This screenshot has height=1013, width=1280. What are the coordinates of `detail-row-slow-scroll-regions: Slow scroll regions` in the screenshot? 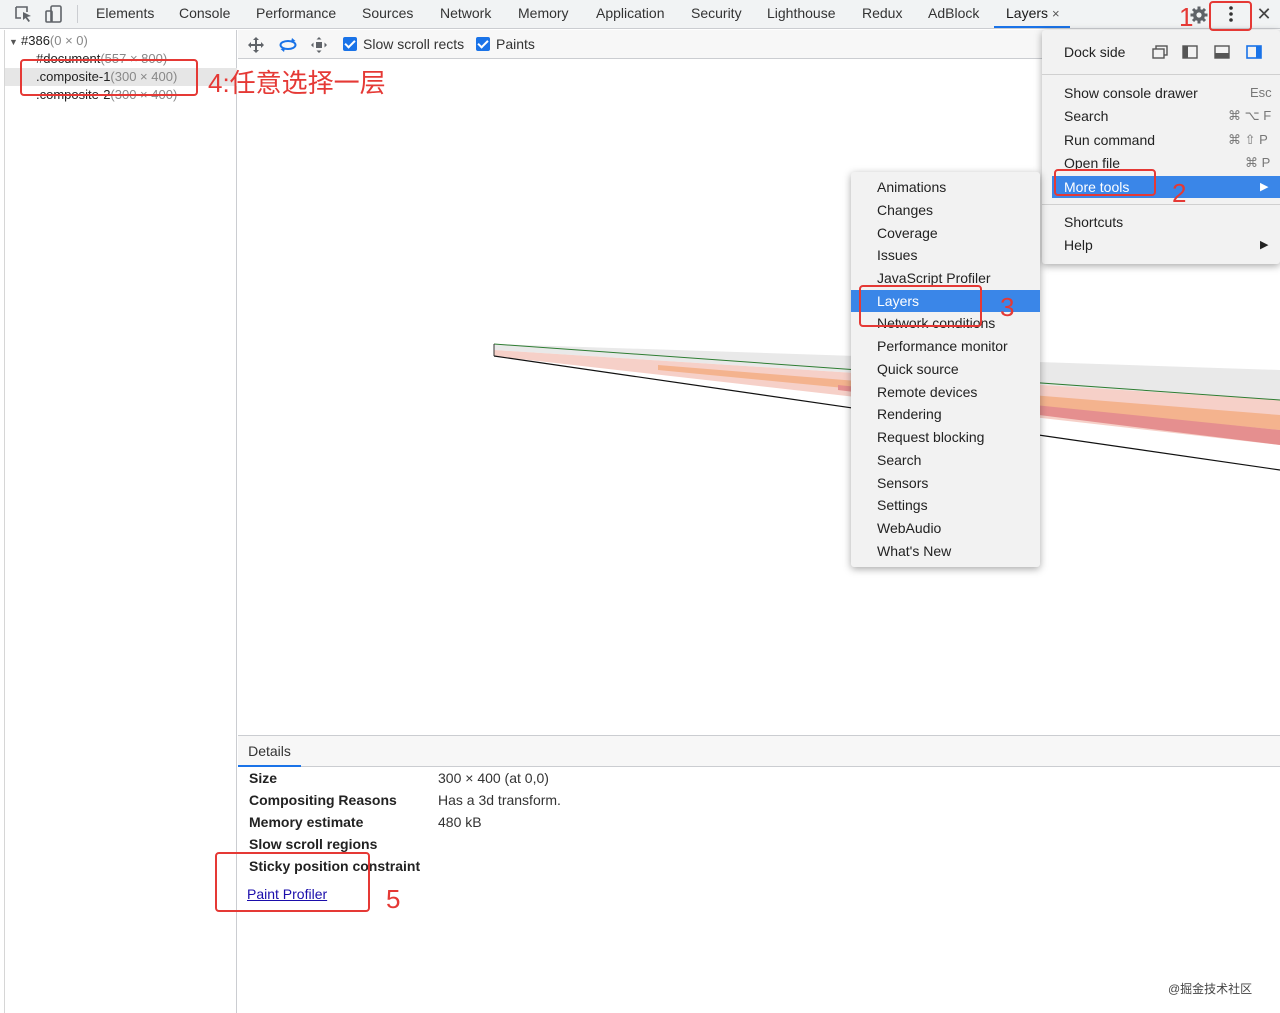 It's located at (313, 844).